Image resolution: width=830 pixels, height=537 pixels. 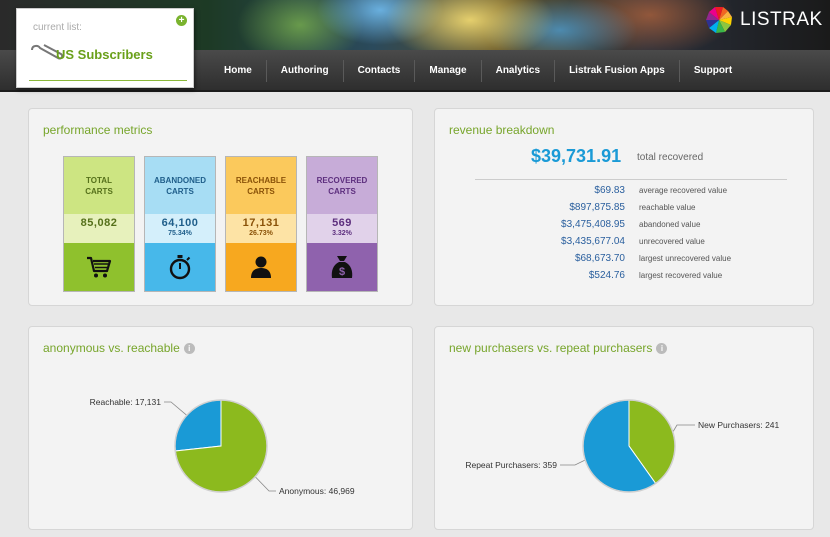 I want to click on metric-reachable-carts: REACHABLE CARTS 17,131 26.73%, so click(x=261, y=224).